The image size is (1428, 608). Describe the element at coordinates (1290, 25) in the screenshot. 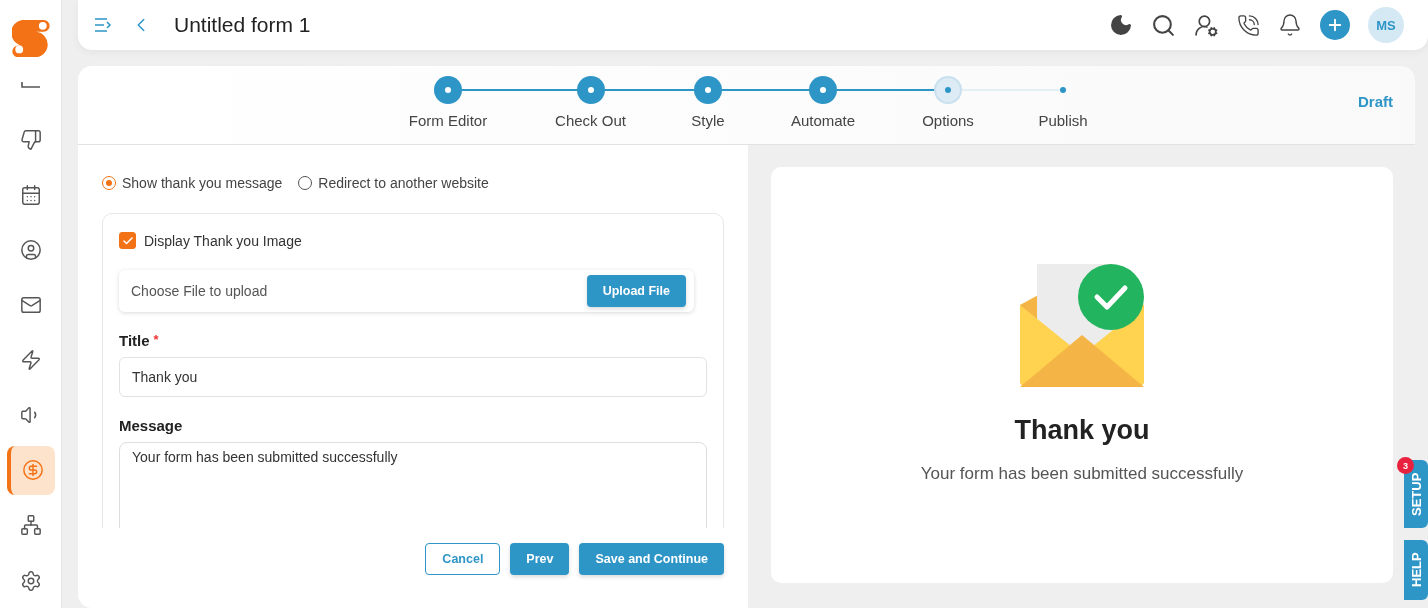

I see `bell-icon` at that location.